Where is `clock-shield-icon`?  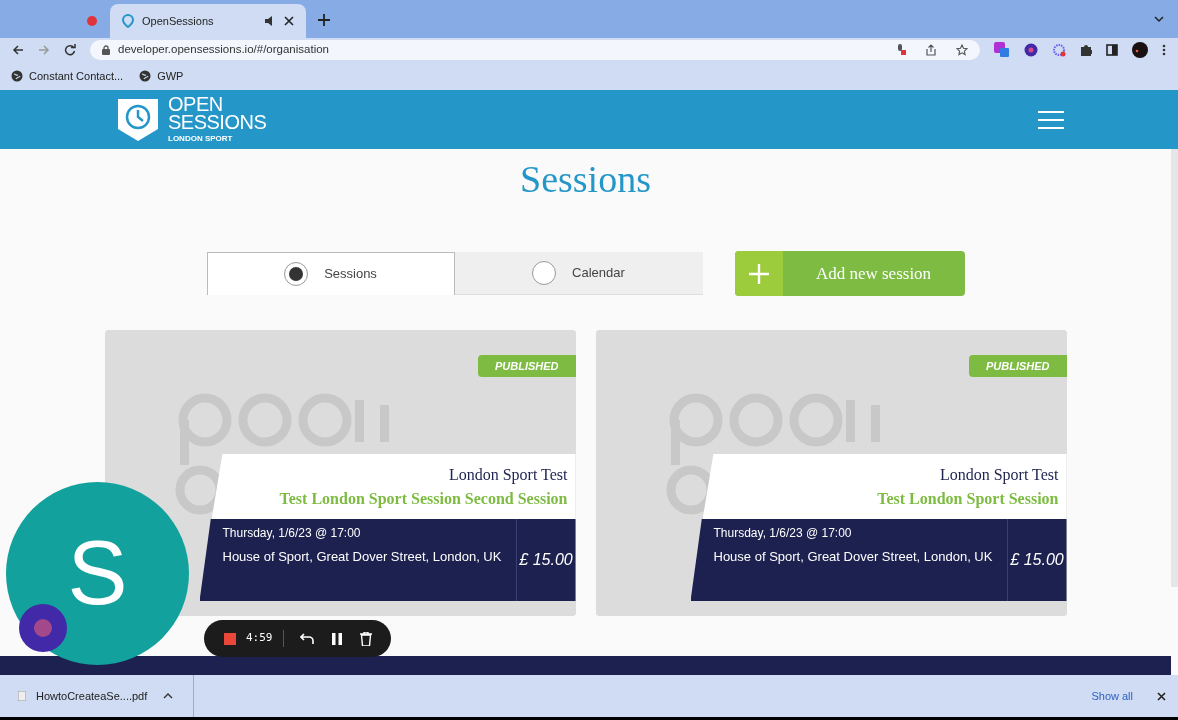 clock-shield-icon is located at coordinates (138, 119).